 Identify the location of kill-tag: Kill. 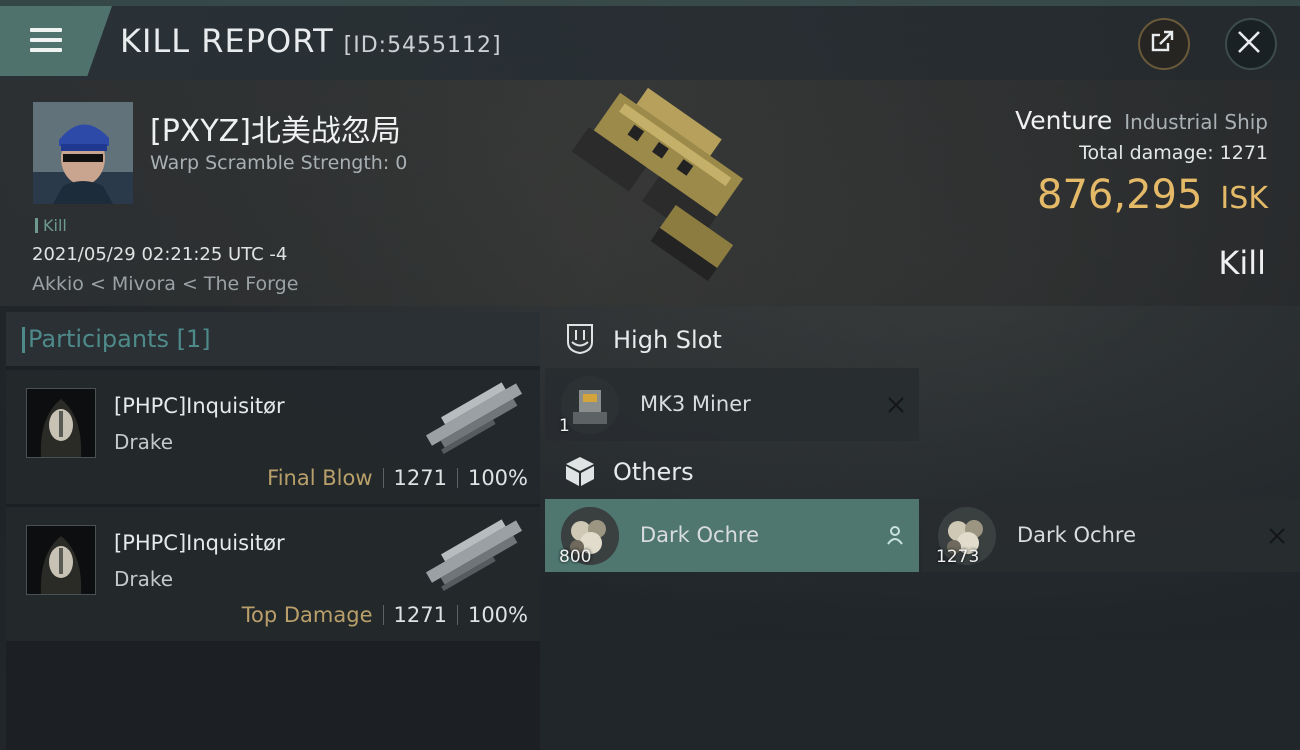
(51, 225).